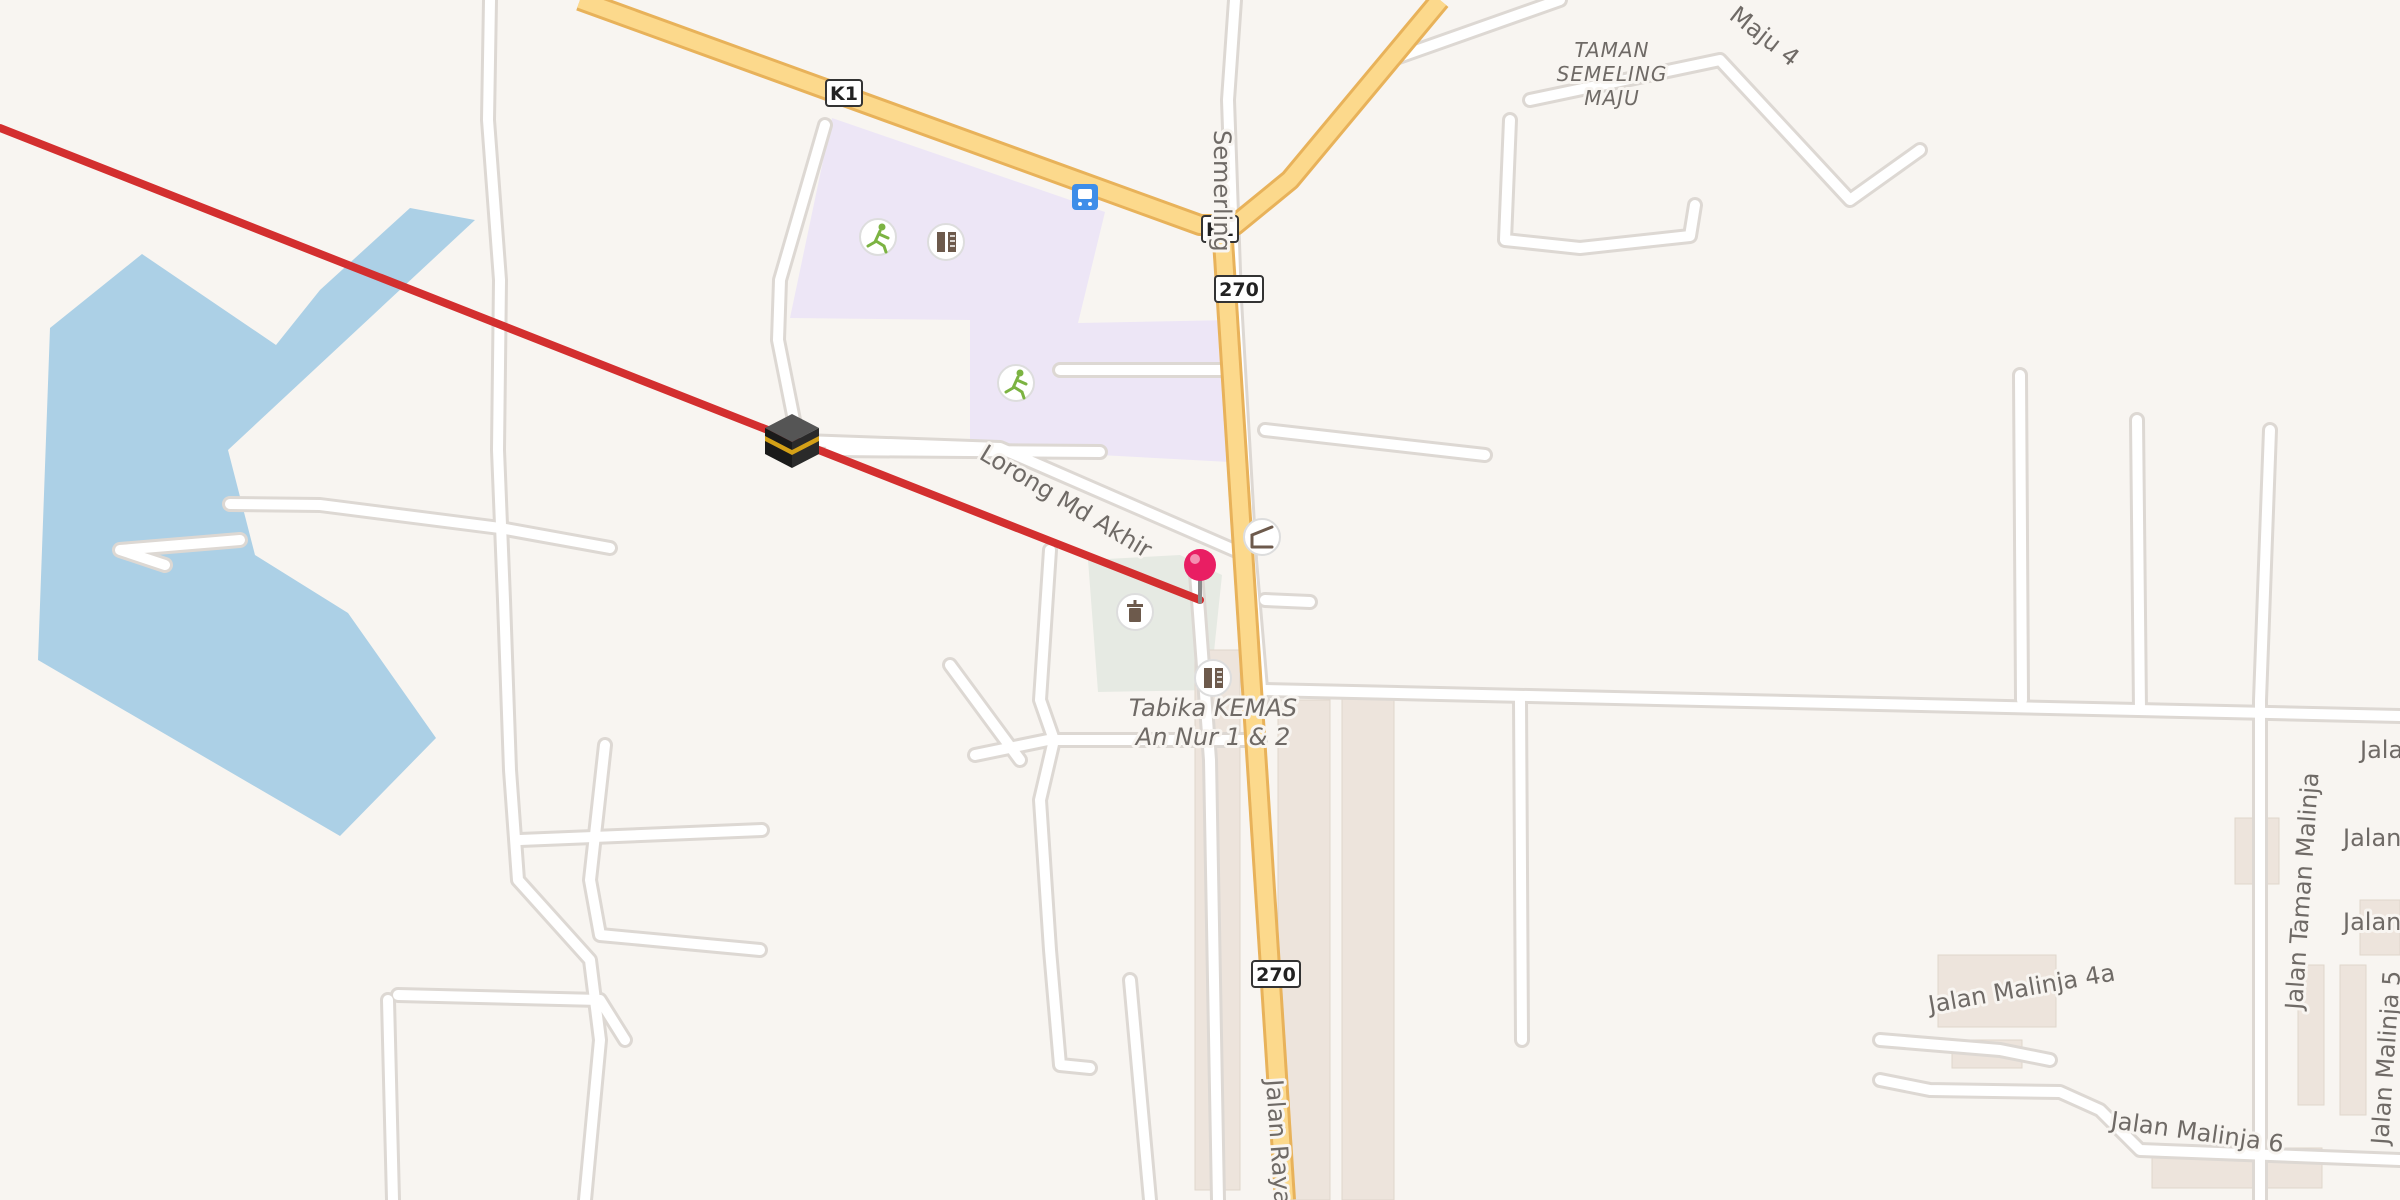 The height and width of the screenshot is (1200, 2400). I want to click on place-label-tabika-kemas: Tabika KEMAS An Nur 1 & 2, so click(1213, 722).